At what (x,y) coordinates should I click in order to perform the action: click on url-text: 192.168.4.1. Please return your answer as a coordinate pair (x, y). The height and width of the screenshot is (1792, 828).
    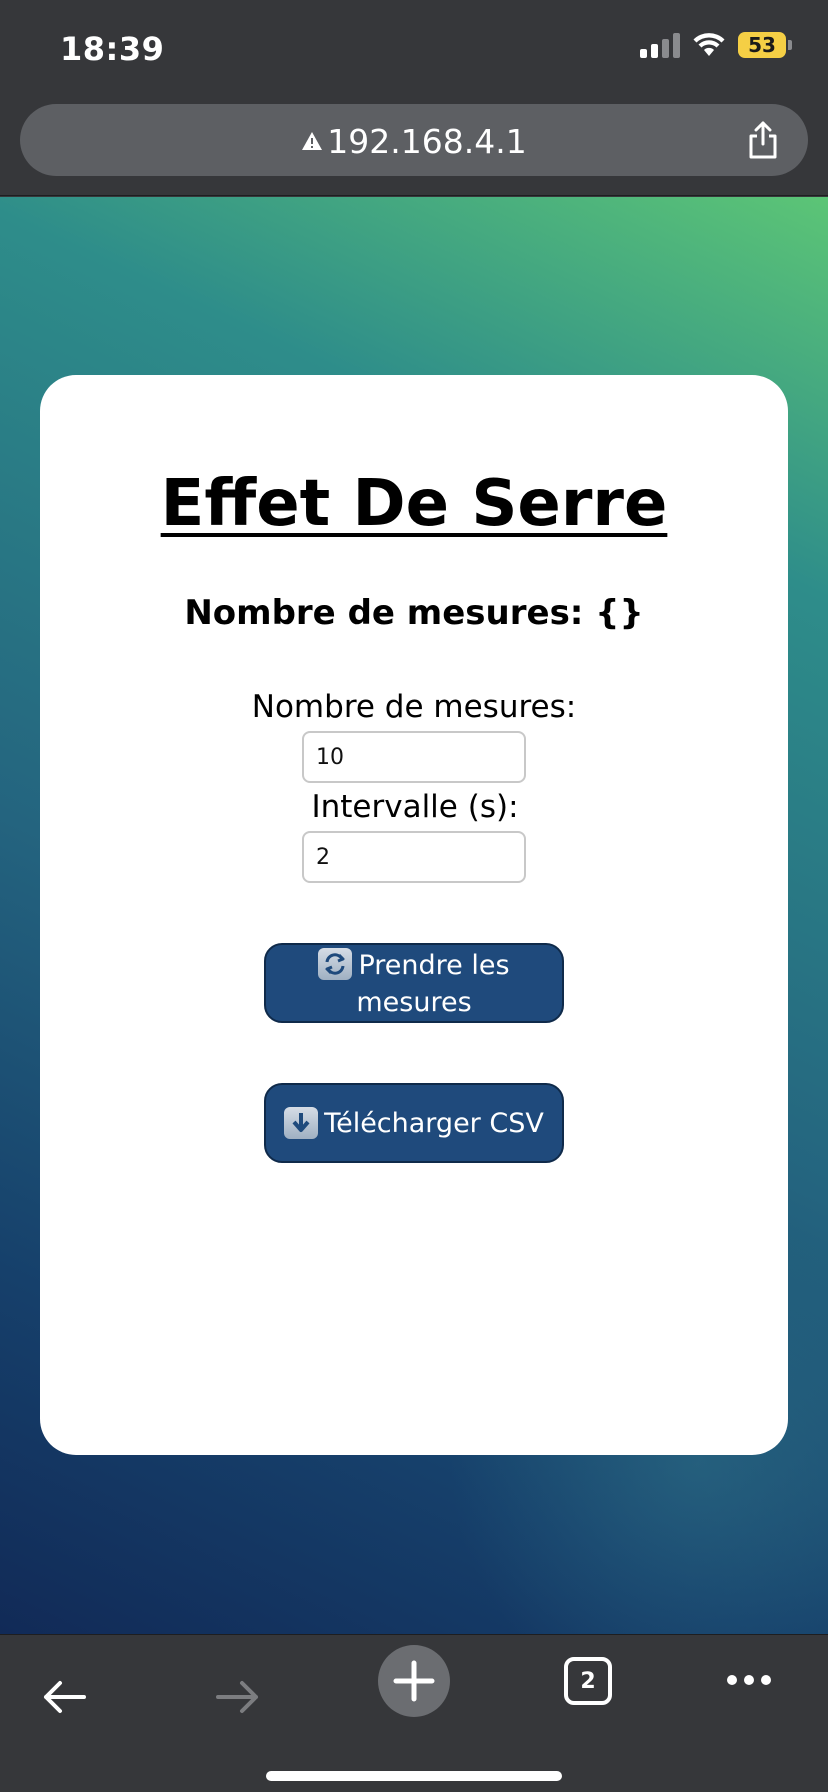
    Looking at the image, I should click on (427, 141).